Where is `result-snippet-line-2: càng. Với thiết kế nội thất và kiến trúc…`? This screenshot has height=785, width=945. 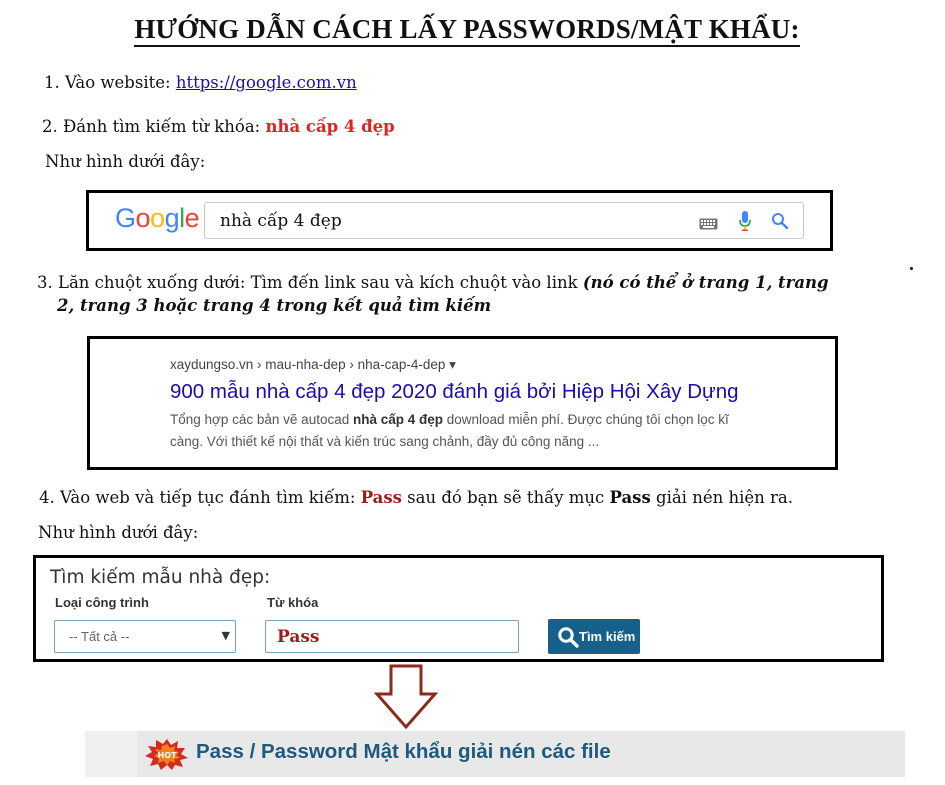 result-snippet-line-2: càng. Với thiết kế nội thất và kiến trúc… is located at coordinates (385, 441).